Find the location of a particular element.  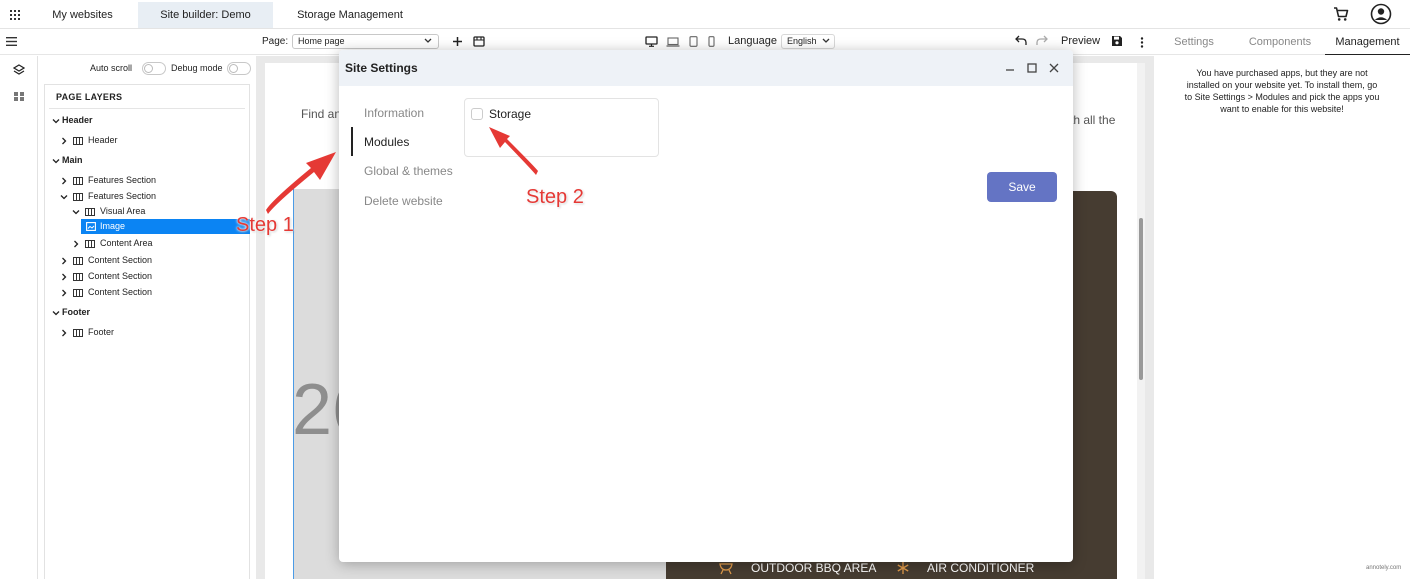

annotely-watermark: annotely.com is located at coordinates (1383, 568).